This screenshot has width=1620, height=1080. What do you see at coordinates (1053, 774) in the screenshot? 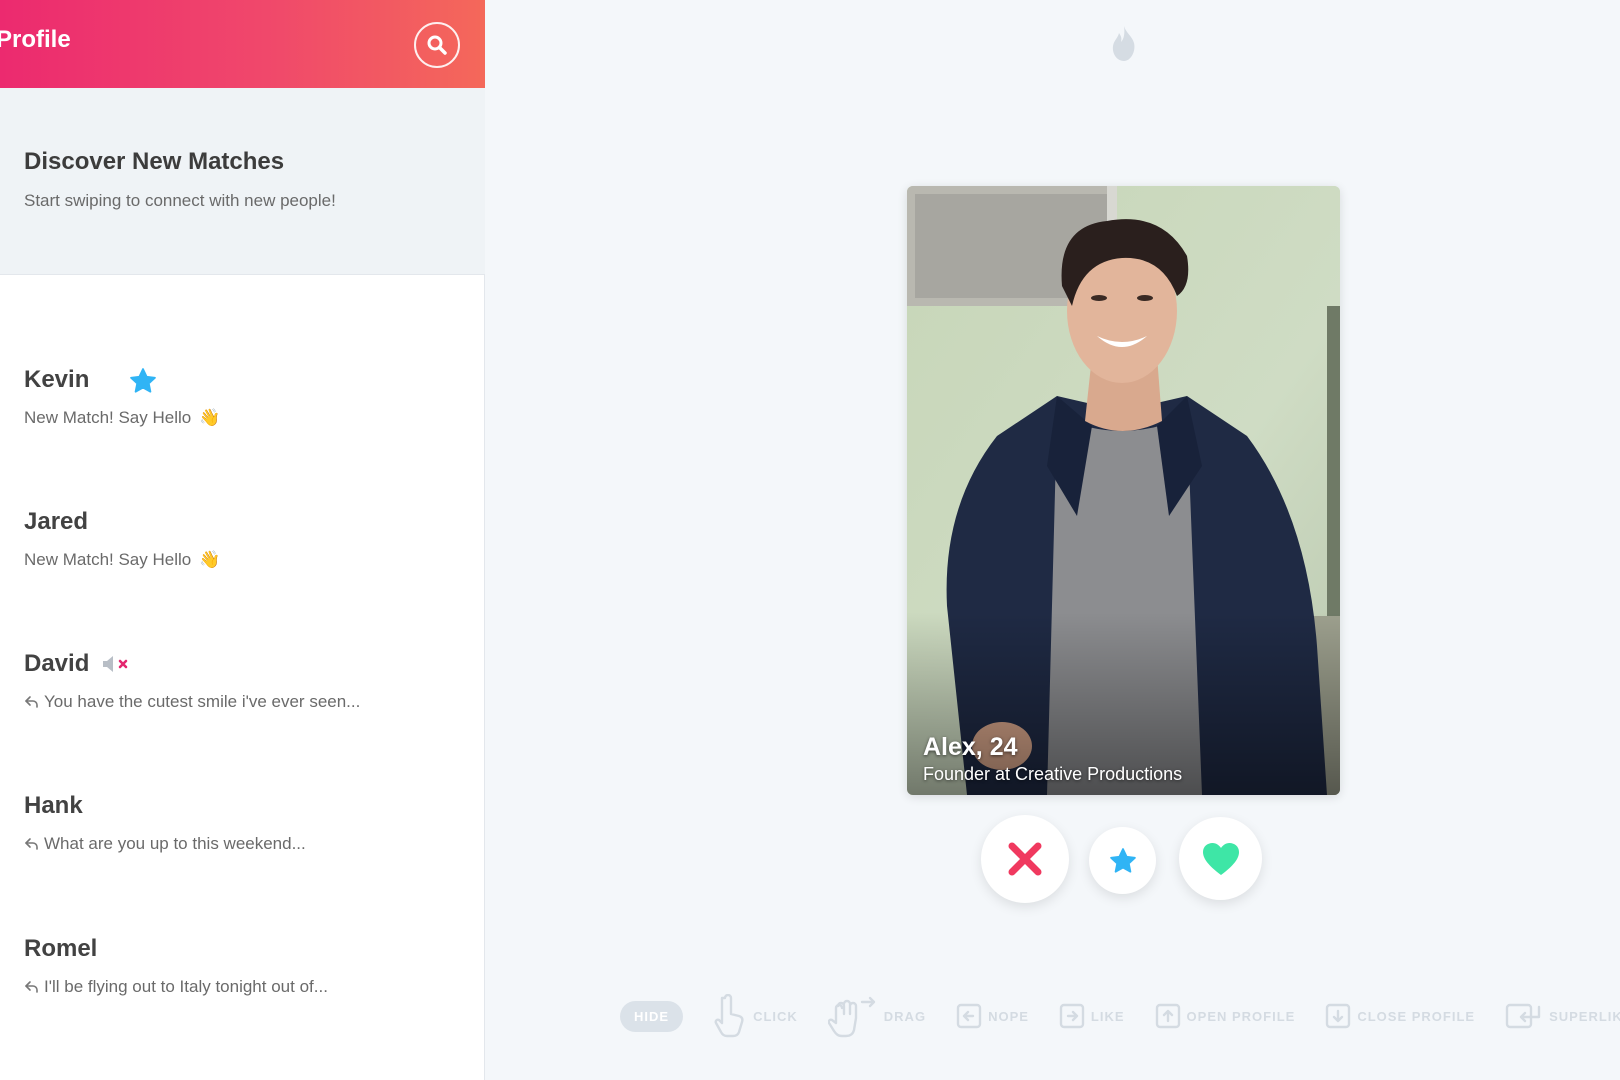
I see `profile-job: Founder at Creative Productions` at bounding box center [1053, 774].